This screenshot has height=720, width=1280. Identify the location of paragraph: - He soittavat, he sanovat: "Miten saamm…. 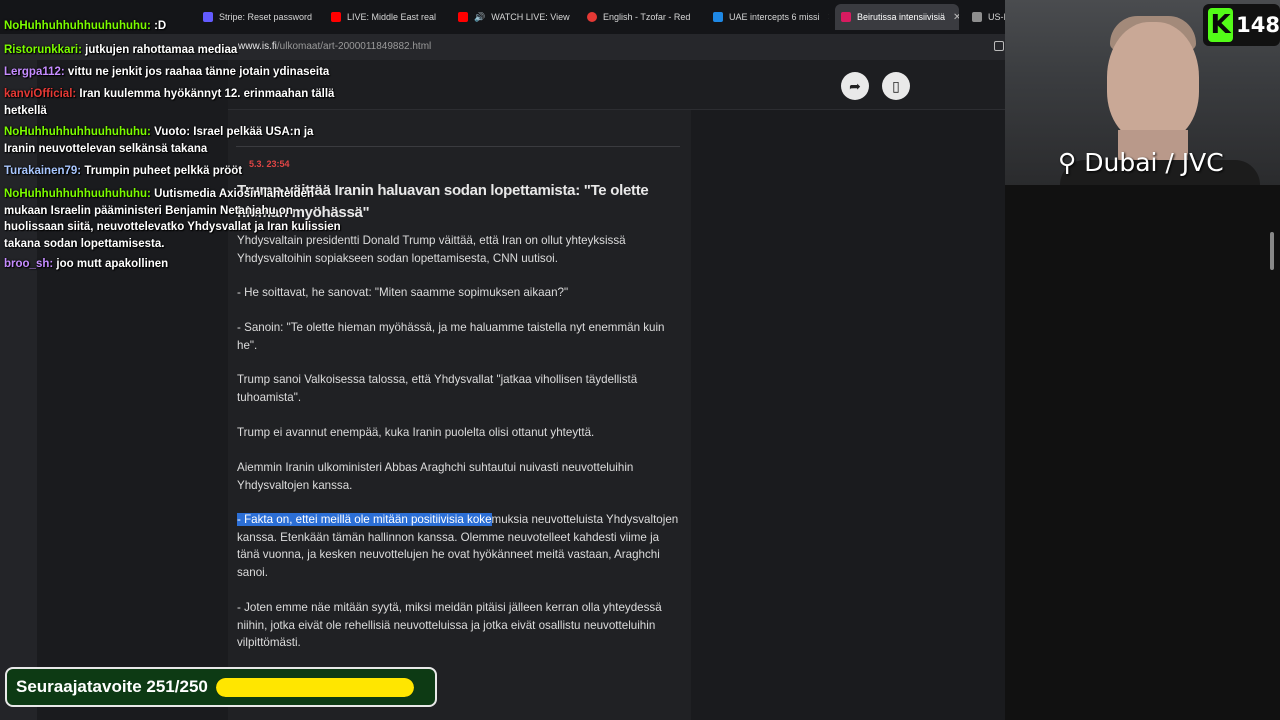
(403, 292).